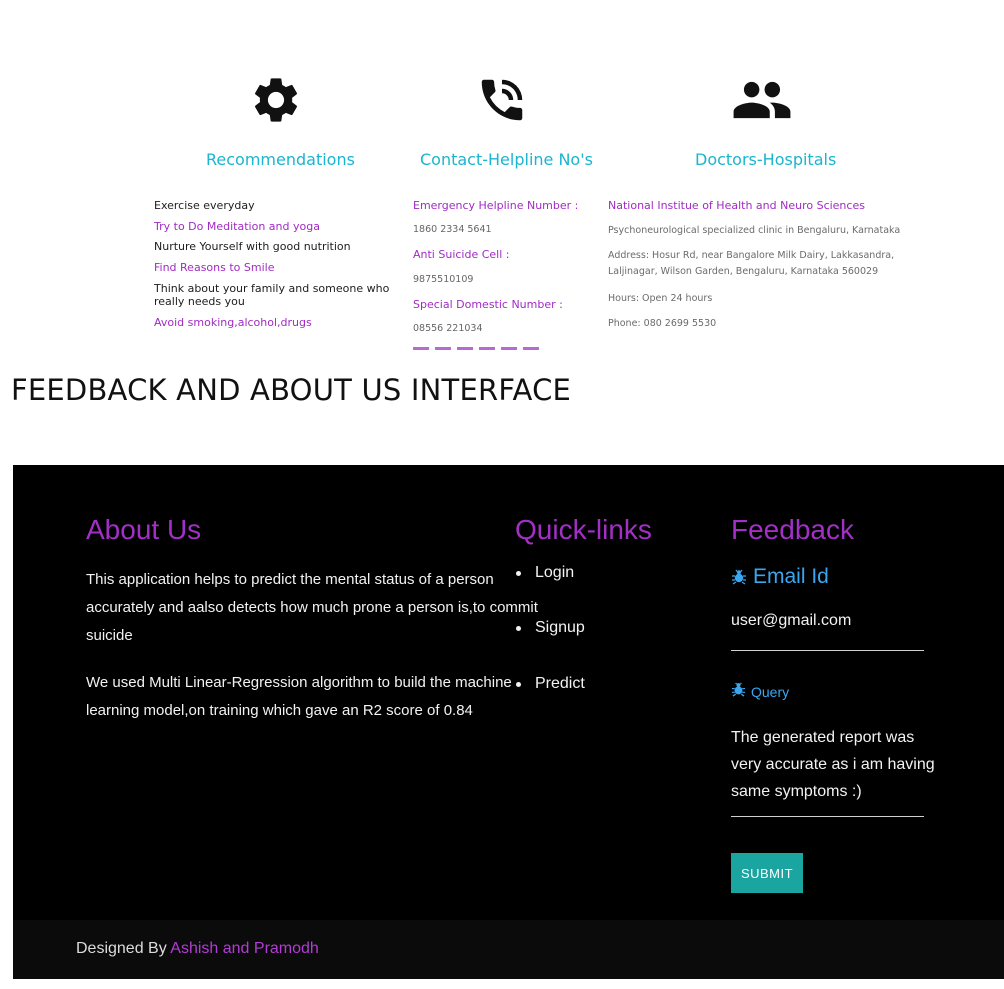  I want to click on designed-by: Designed By Ashish and Pramodh, so click(197, 949).